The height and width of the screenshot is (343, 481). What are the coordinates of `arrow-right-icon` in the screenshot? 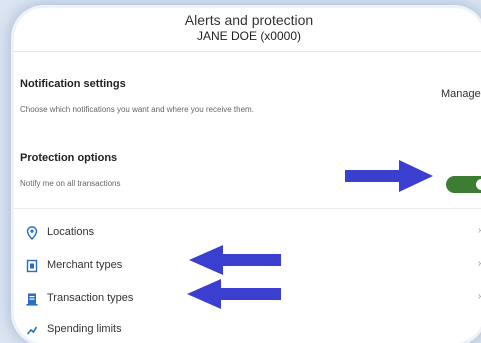 It's located at (389, 176).